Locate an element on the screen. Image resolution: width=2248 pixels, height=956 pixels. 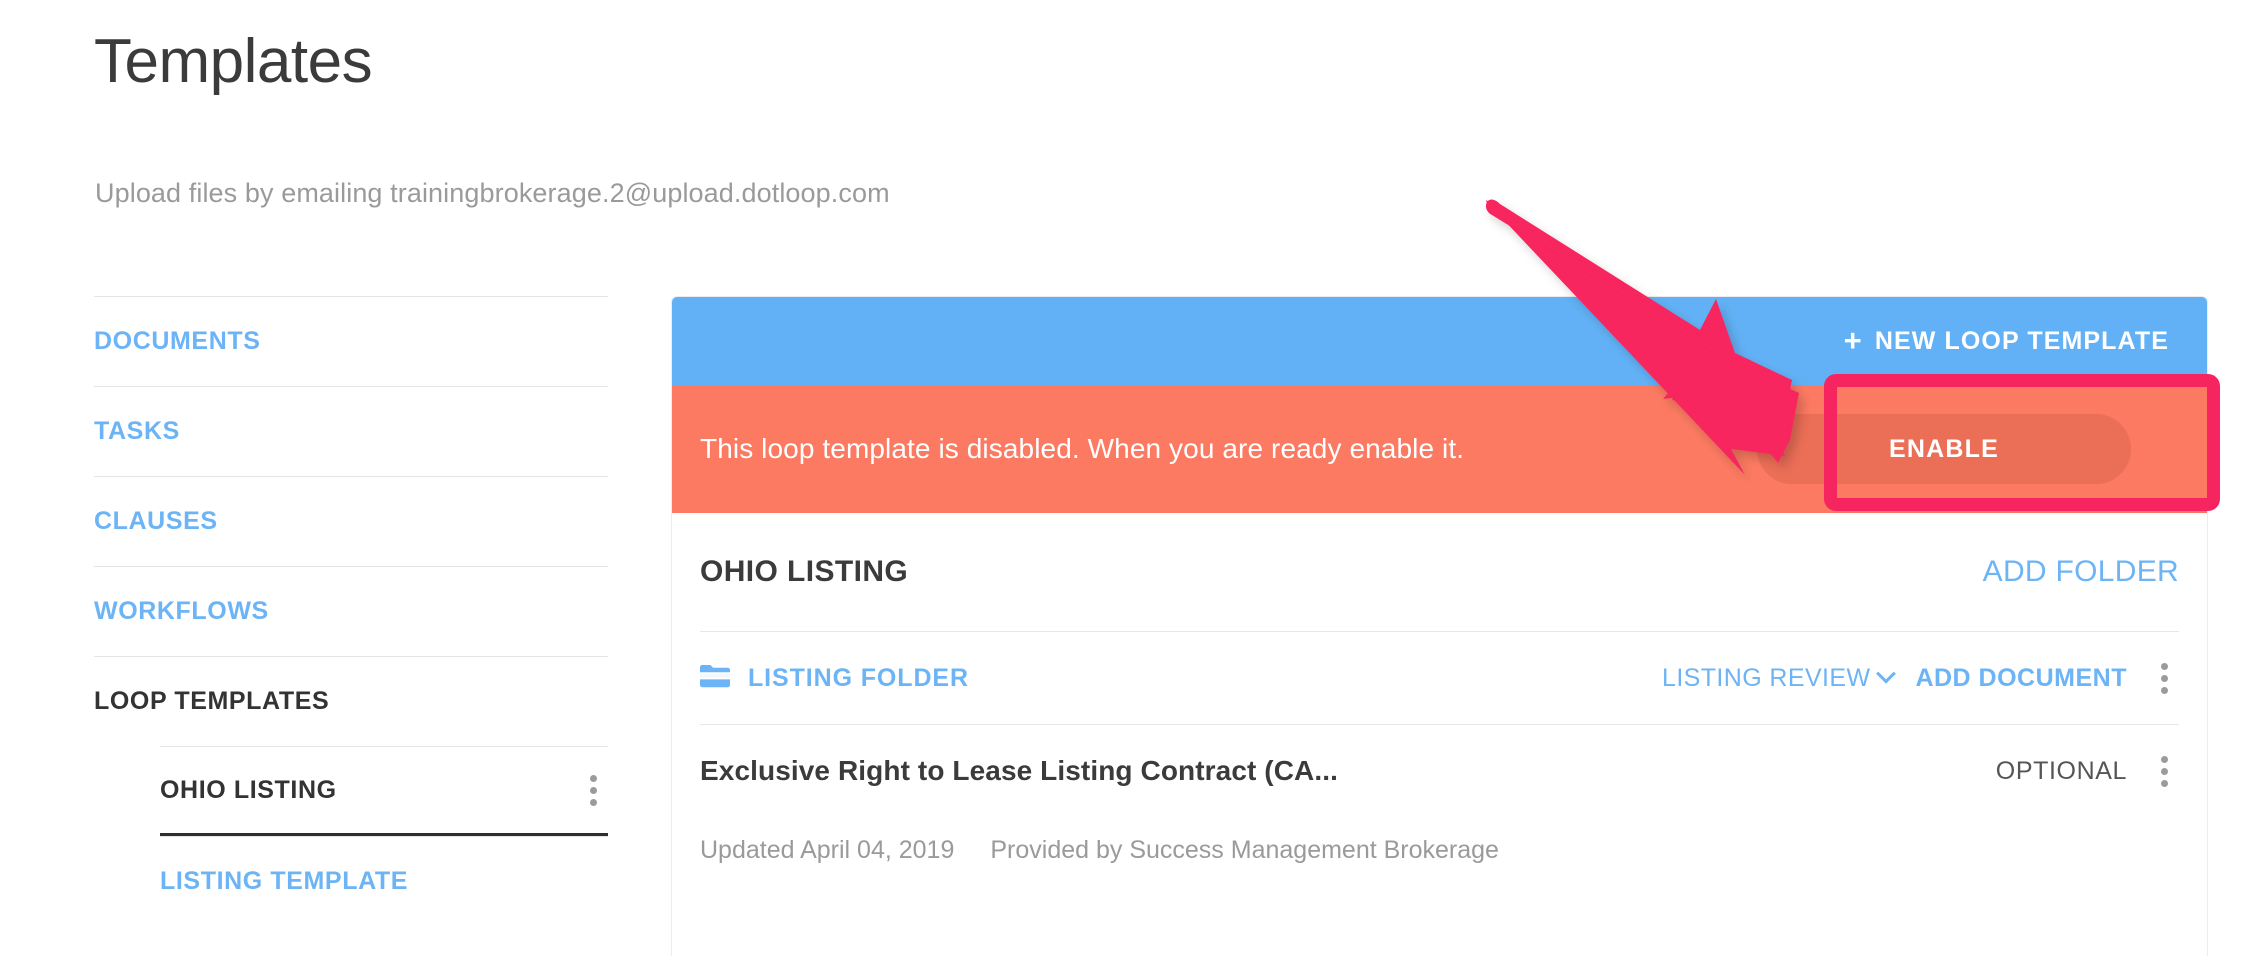
new-loop-template-button: + NEW LOOP TEMPLATE is located at coordinates (2006, 340).